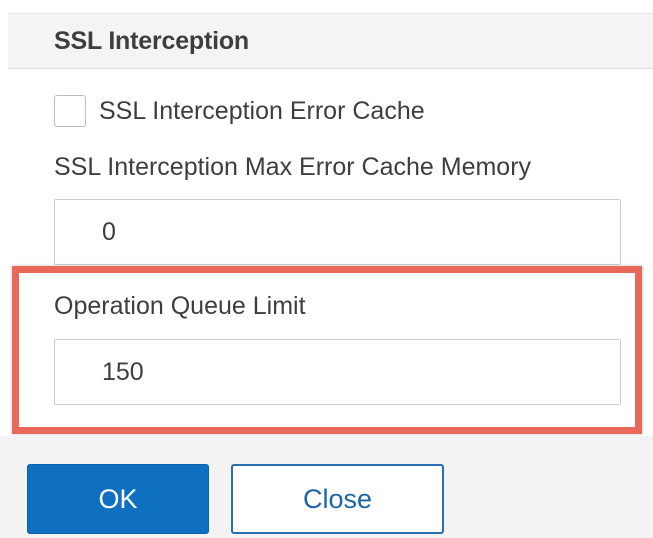 Image resolution: width=653 pixels, height=538 pixels. What do you see at coordinates (118, 499) in the screenshot?
I see `ok-button: OK` at bounding box center [118, 499].